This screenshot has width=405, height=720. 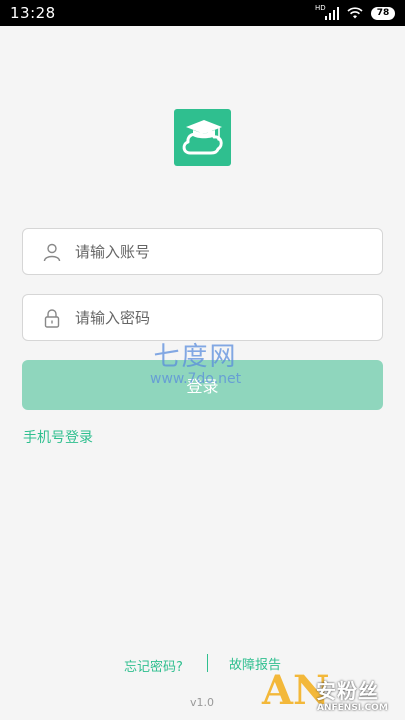 I want to click on watermark-brand-letters: AN, so click(x=296, y=690).